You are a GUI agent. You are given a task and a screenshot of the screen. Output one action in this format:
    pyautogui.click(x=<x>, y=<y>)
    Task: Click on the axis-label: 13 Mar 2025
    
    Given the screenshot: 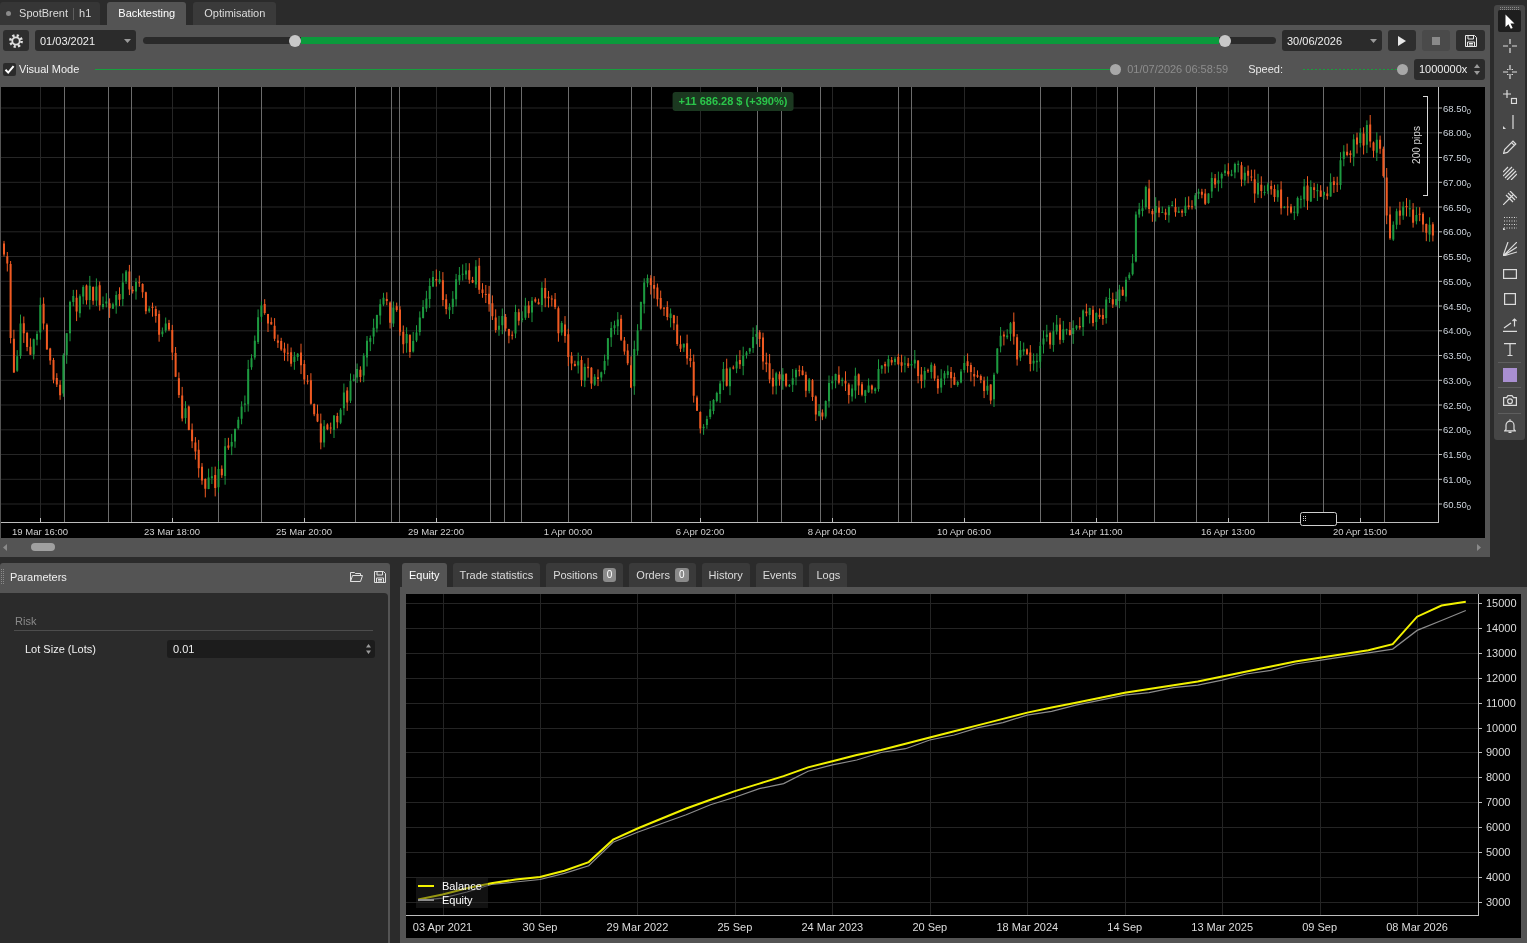 What is the action you would take?
    pyautogui.click(x=1222, y=927)
    